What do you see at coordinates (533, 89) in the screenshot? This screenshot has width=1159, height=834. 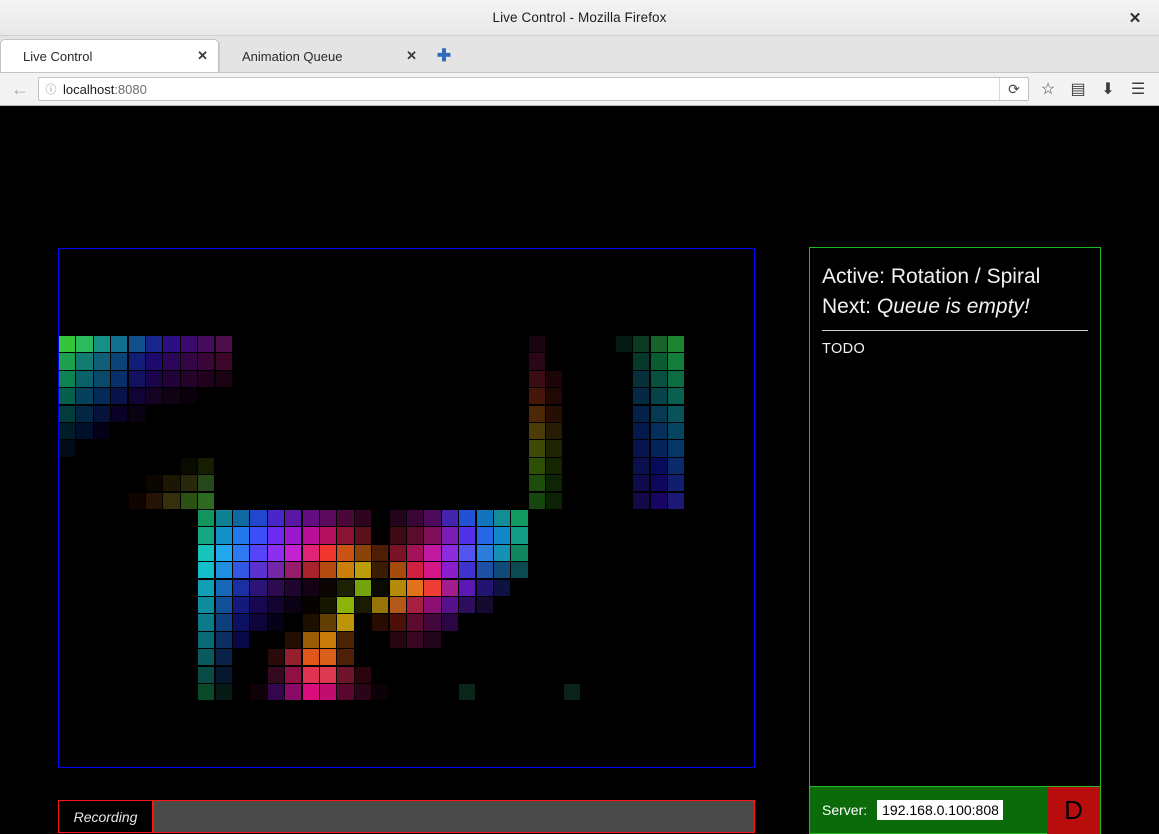 I see `url-bar: ⓘ localhost:8080 ⟳` at bounding box center [533, 89].